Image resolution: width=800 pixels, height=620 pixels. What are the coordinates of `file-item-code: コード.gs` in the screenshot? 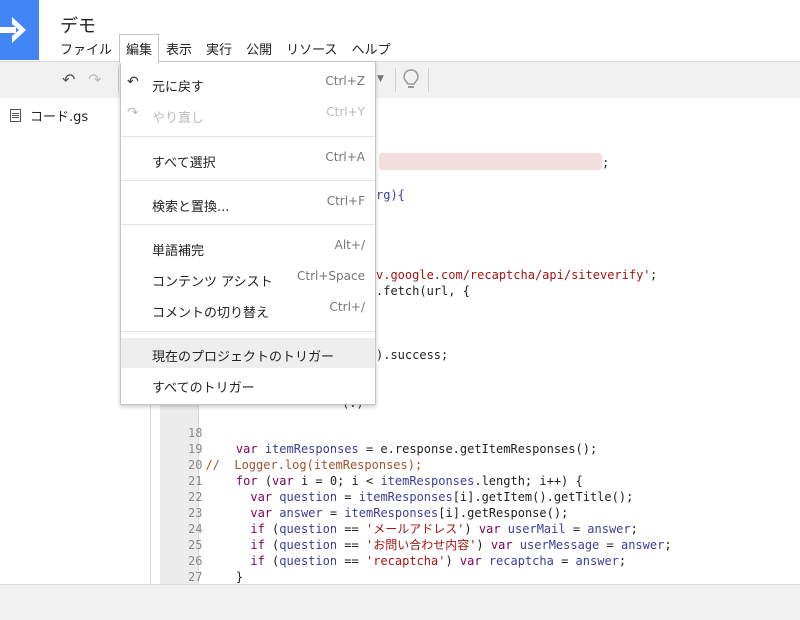 It's located at (49, 115).